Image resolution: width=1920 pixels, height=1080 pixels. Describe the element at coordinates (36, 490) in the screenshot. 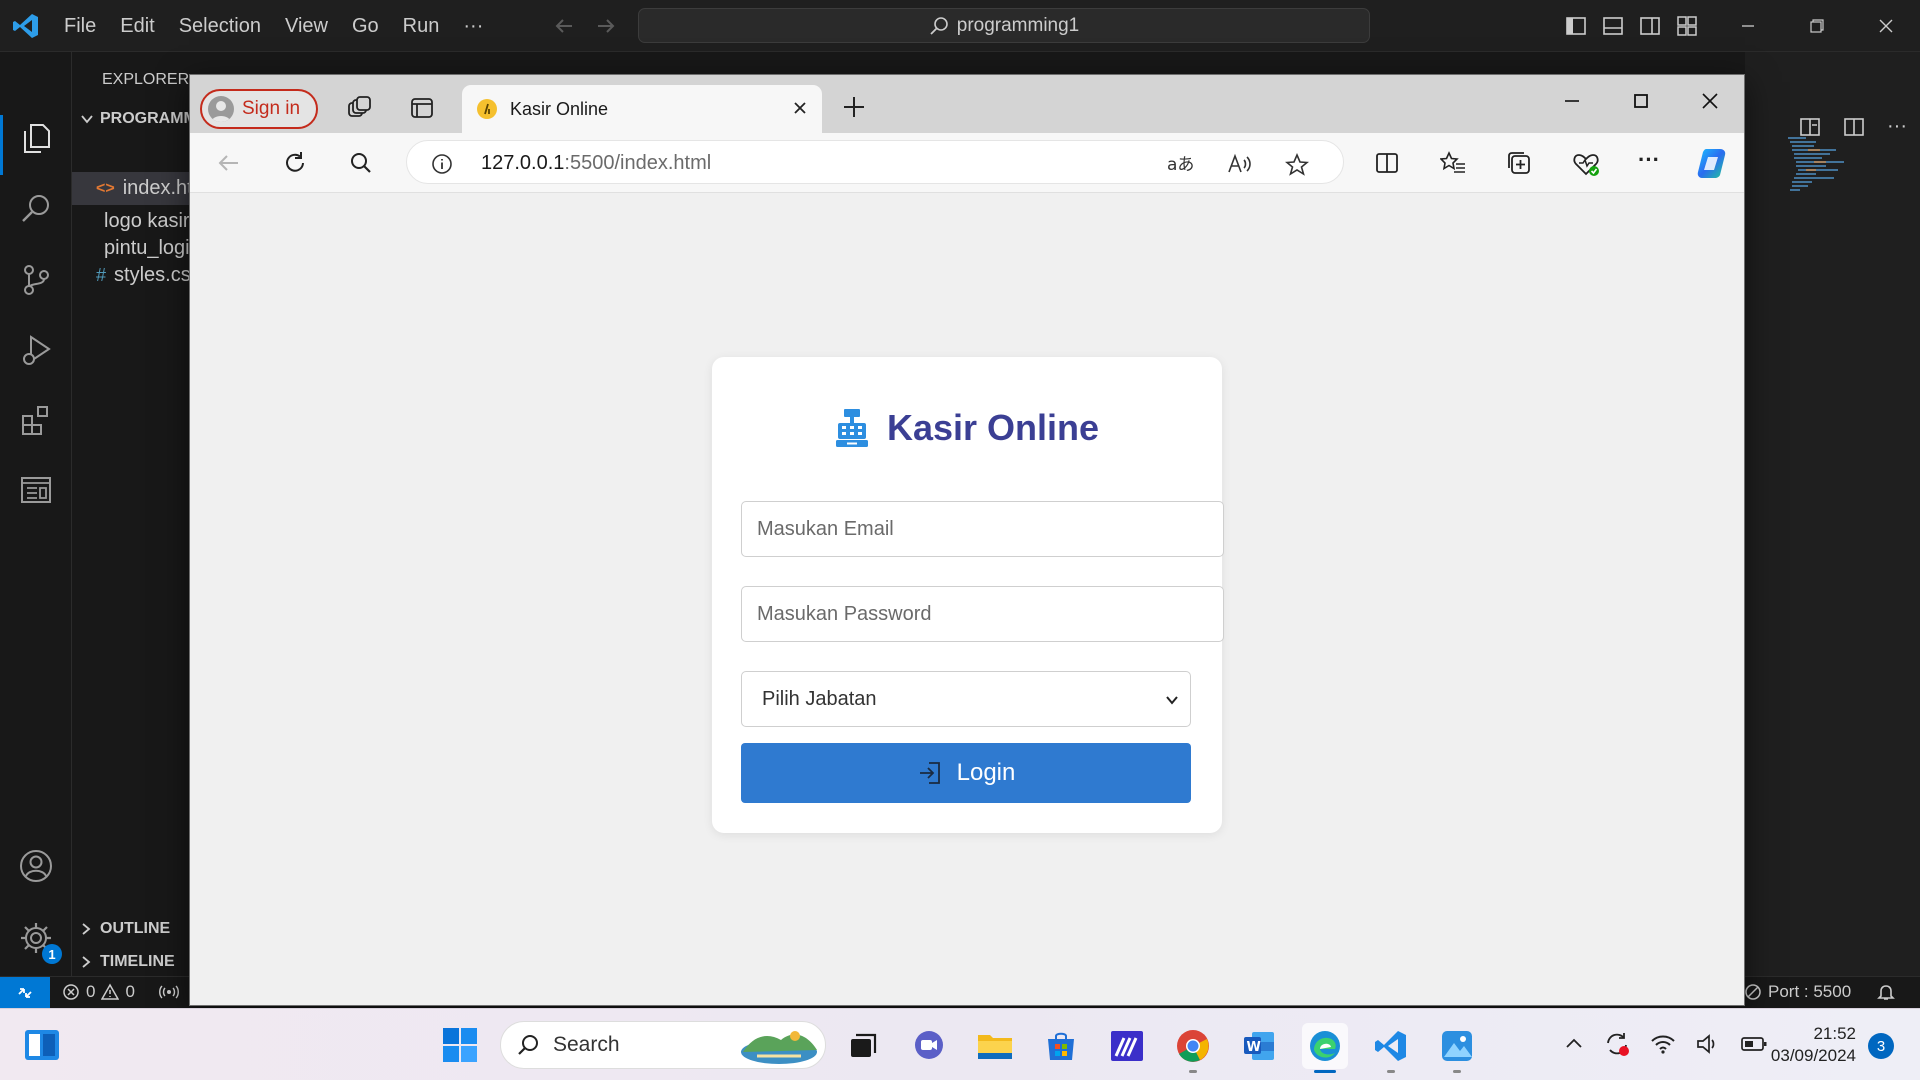

I see `remote-explorer-button` at that location.